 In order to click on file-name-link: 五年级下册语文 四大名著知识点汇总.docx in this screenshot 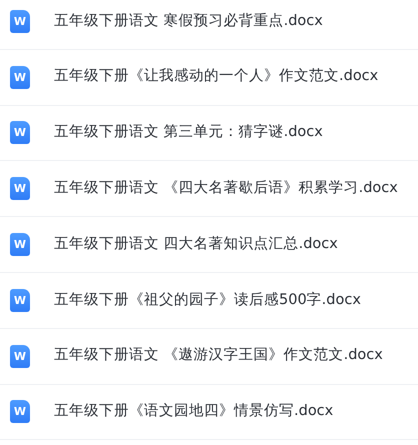, I will do `click(196, 245)`.